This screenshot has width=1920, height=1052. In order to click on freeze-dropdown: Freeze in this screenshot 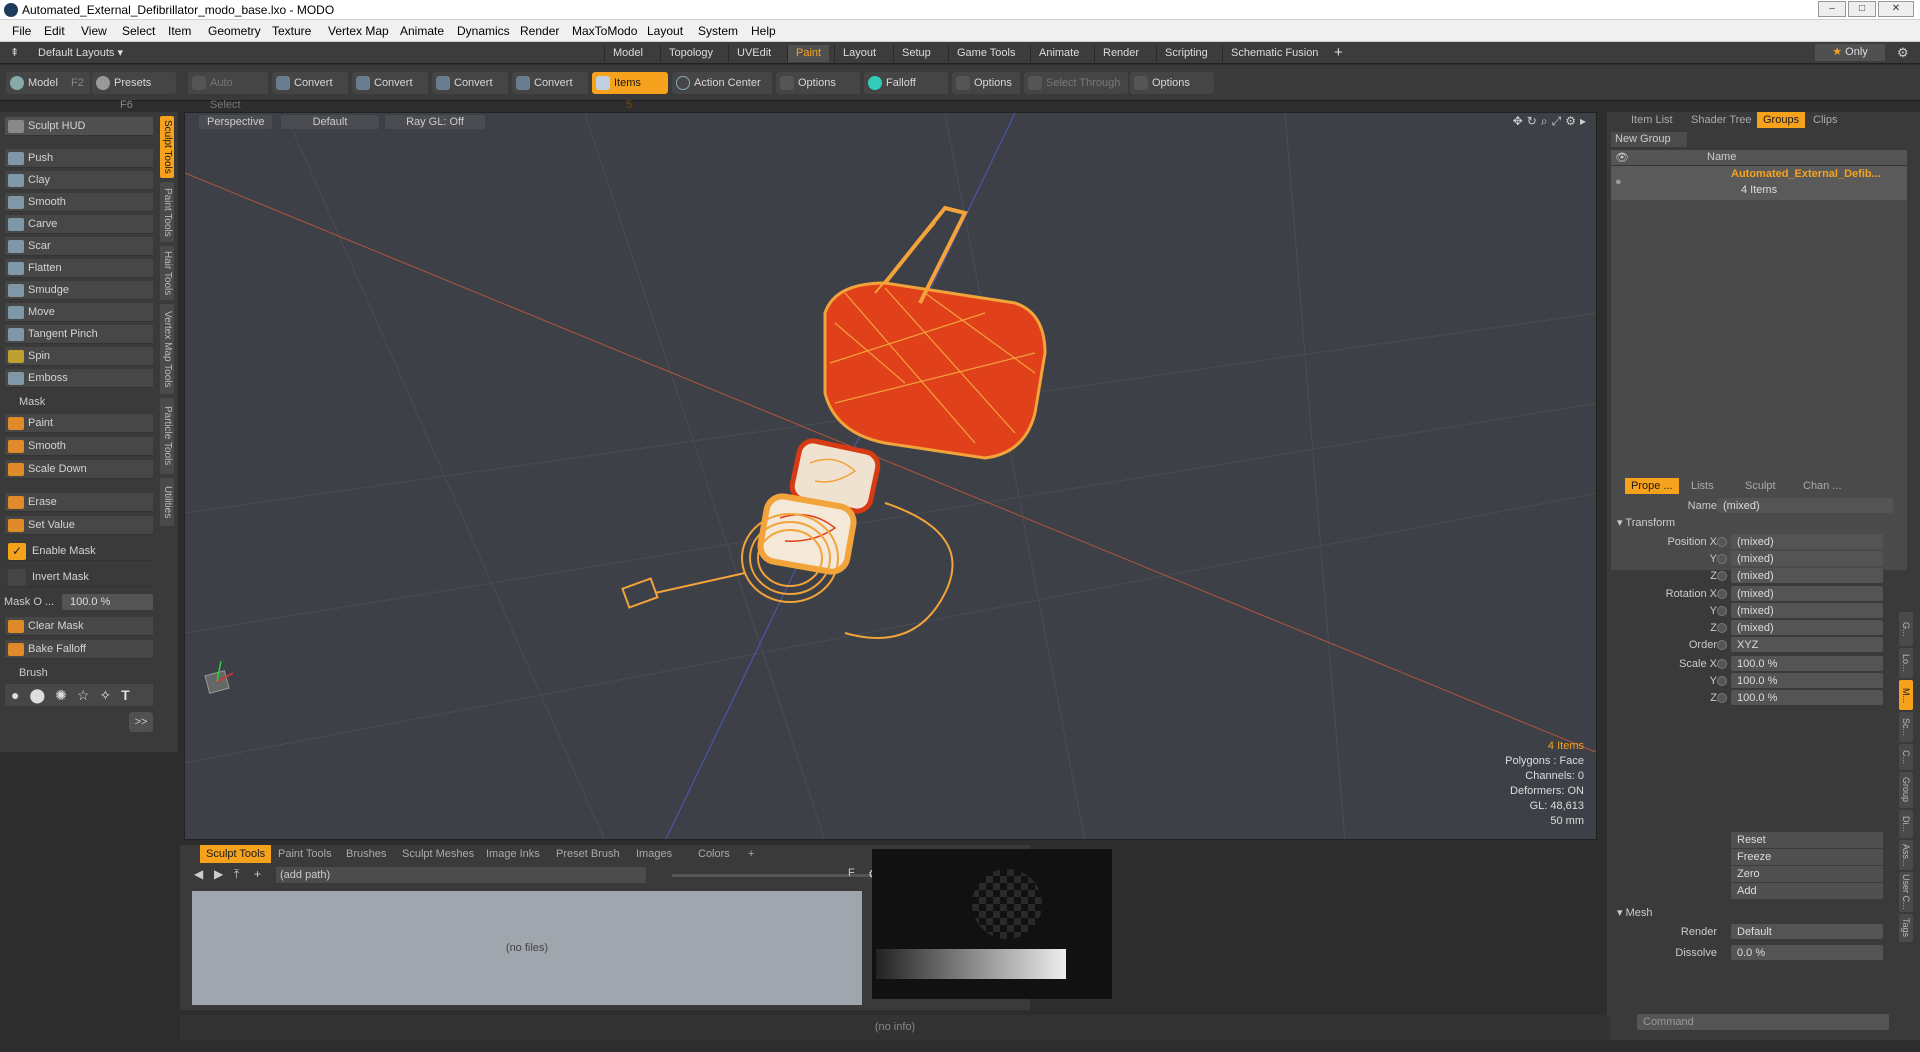, I will do `click(1807, 857)`.